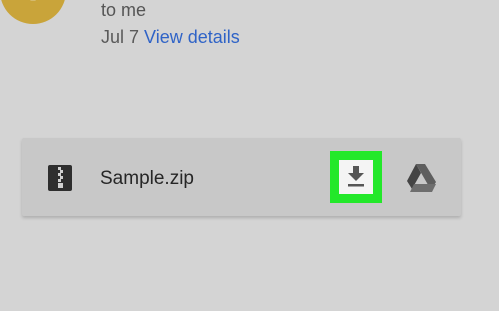  I want to click on message-date: Jul 7, so click(120, 37).